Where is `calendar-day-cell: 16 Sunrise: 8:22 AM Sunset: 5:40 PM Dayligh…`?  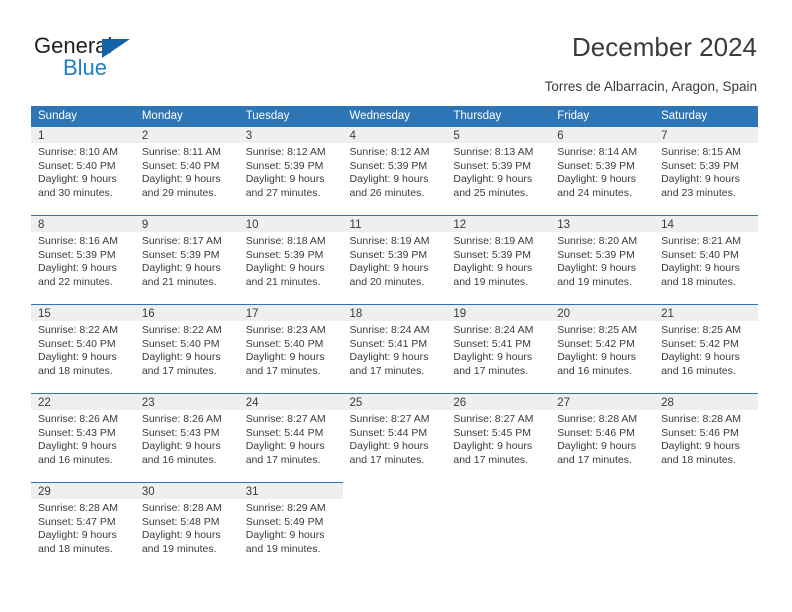 calendar-day-cell: 16 Sunrise: 8:22 AM Sunset: 5:40 PM Dayligh… is located at coordinates (186, 348).